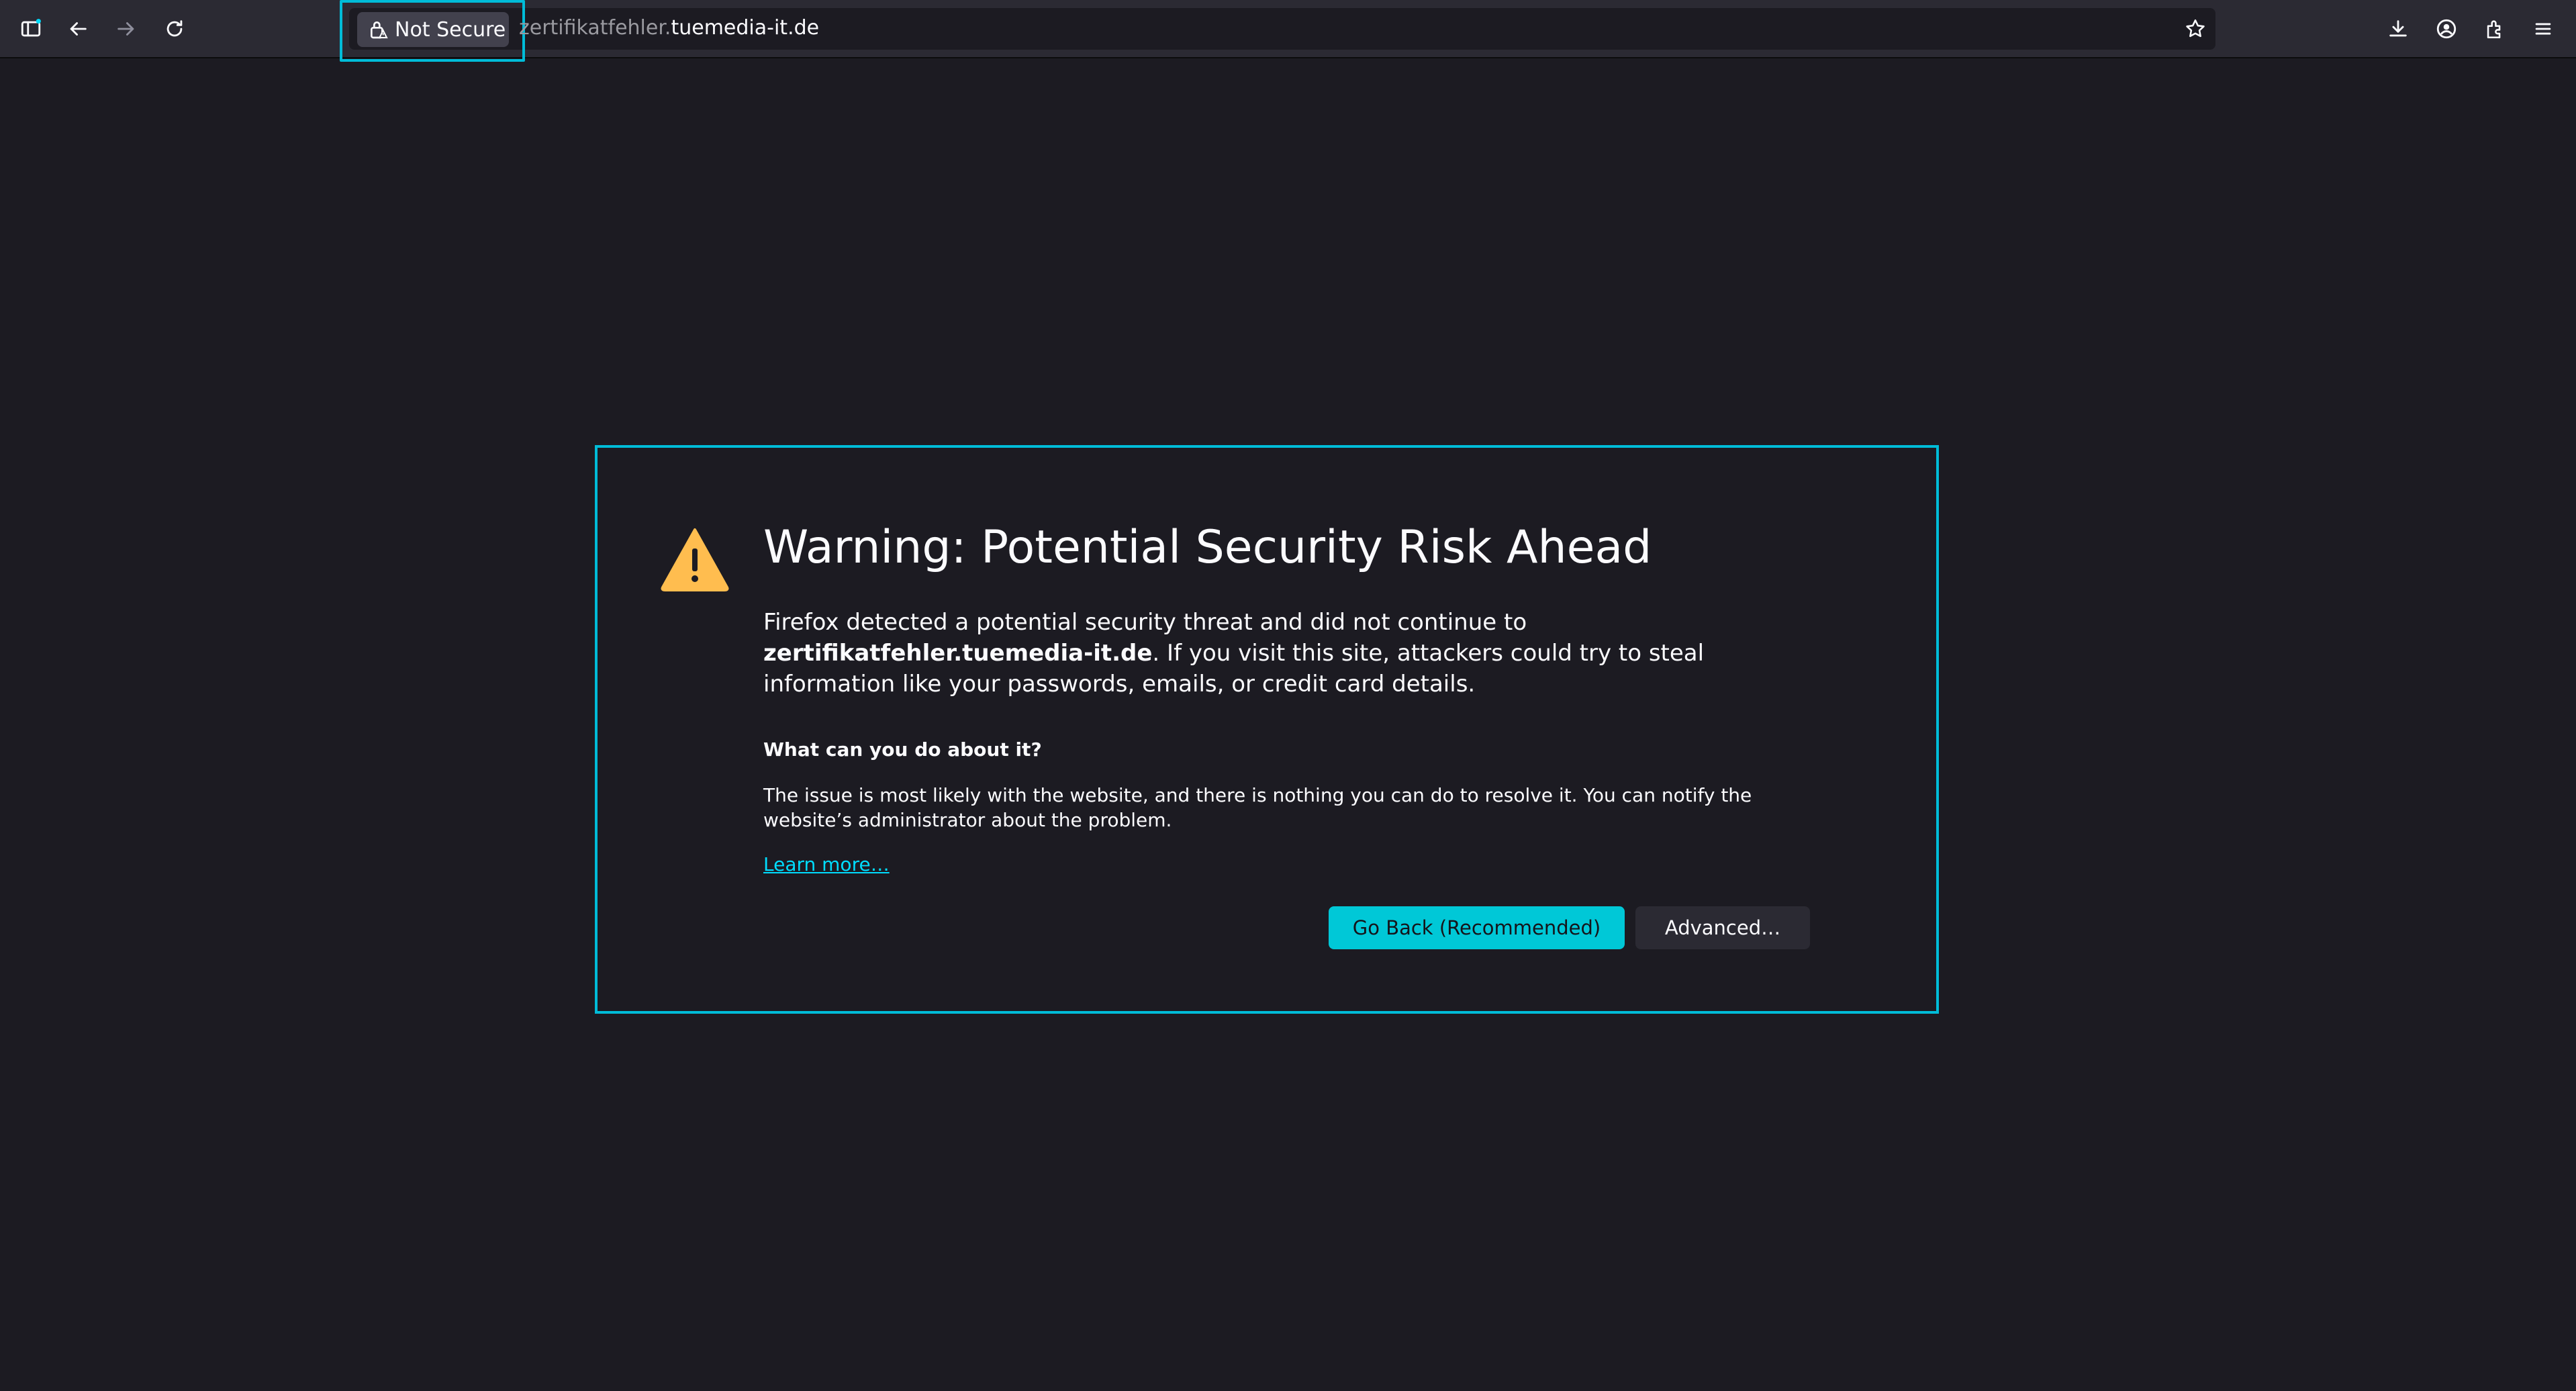  I want to click on sidebar-toggle-button, so click(31, 29).